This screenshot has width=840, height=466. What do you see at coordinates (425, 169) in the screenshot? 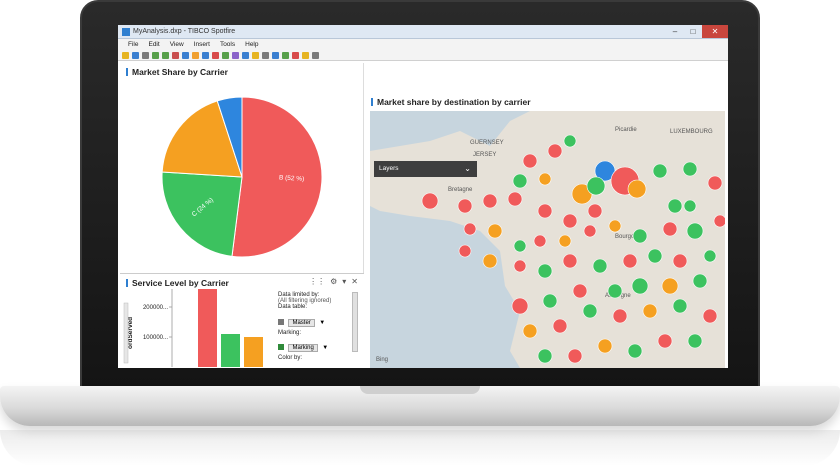
I see `layers-dropdown: Layers ⌄` at bounding box center [425, 169].